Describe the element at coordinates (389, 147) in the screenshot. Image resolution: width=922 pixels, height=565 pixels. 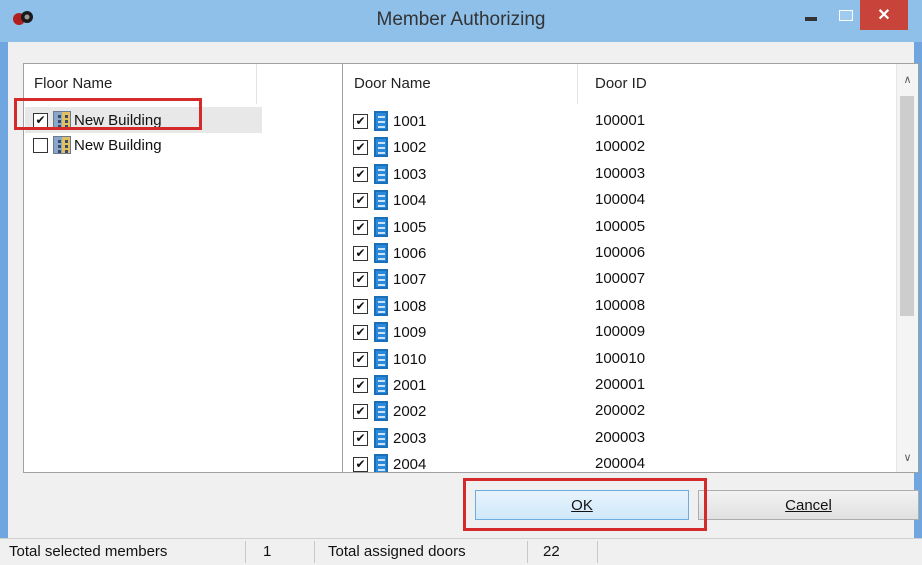
I see `door-row: ✔ 1002` at that location.